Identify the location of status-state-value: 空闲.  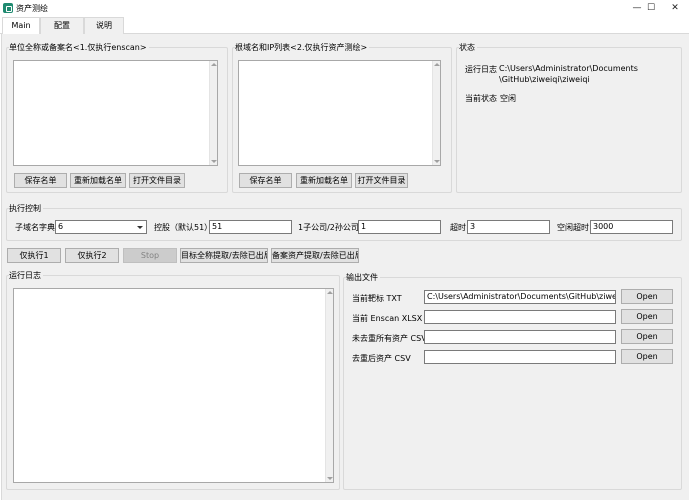
(508, 98).